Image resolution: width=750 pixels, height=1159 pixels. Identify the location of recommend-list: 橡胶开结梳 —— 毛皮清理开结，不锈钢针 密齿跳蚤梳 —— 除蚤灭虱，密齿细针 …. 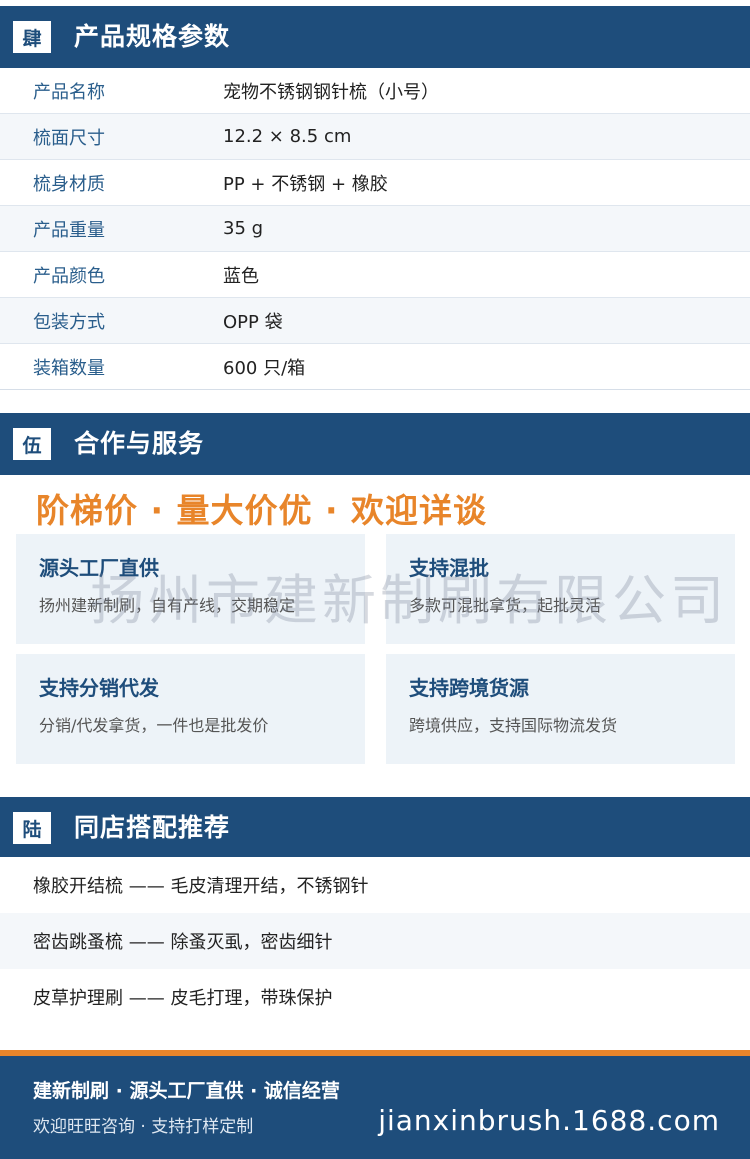
(375, 941).